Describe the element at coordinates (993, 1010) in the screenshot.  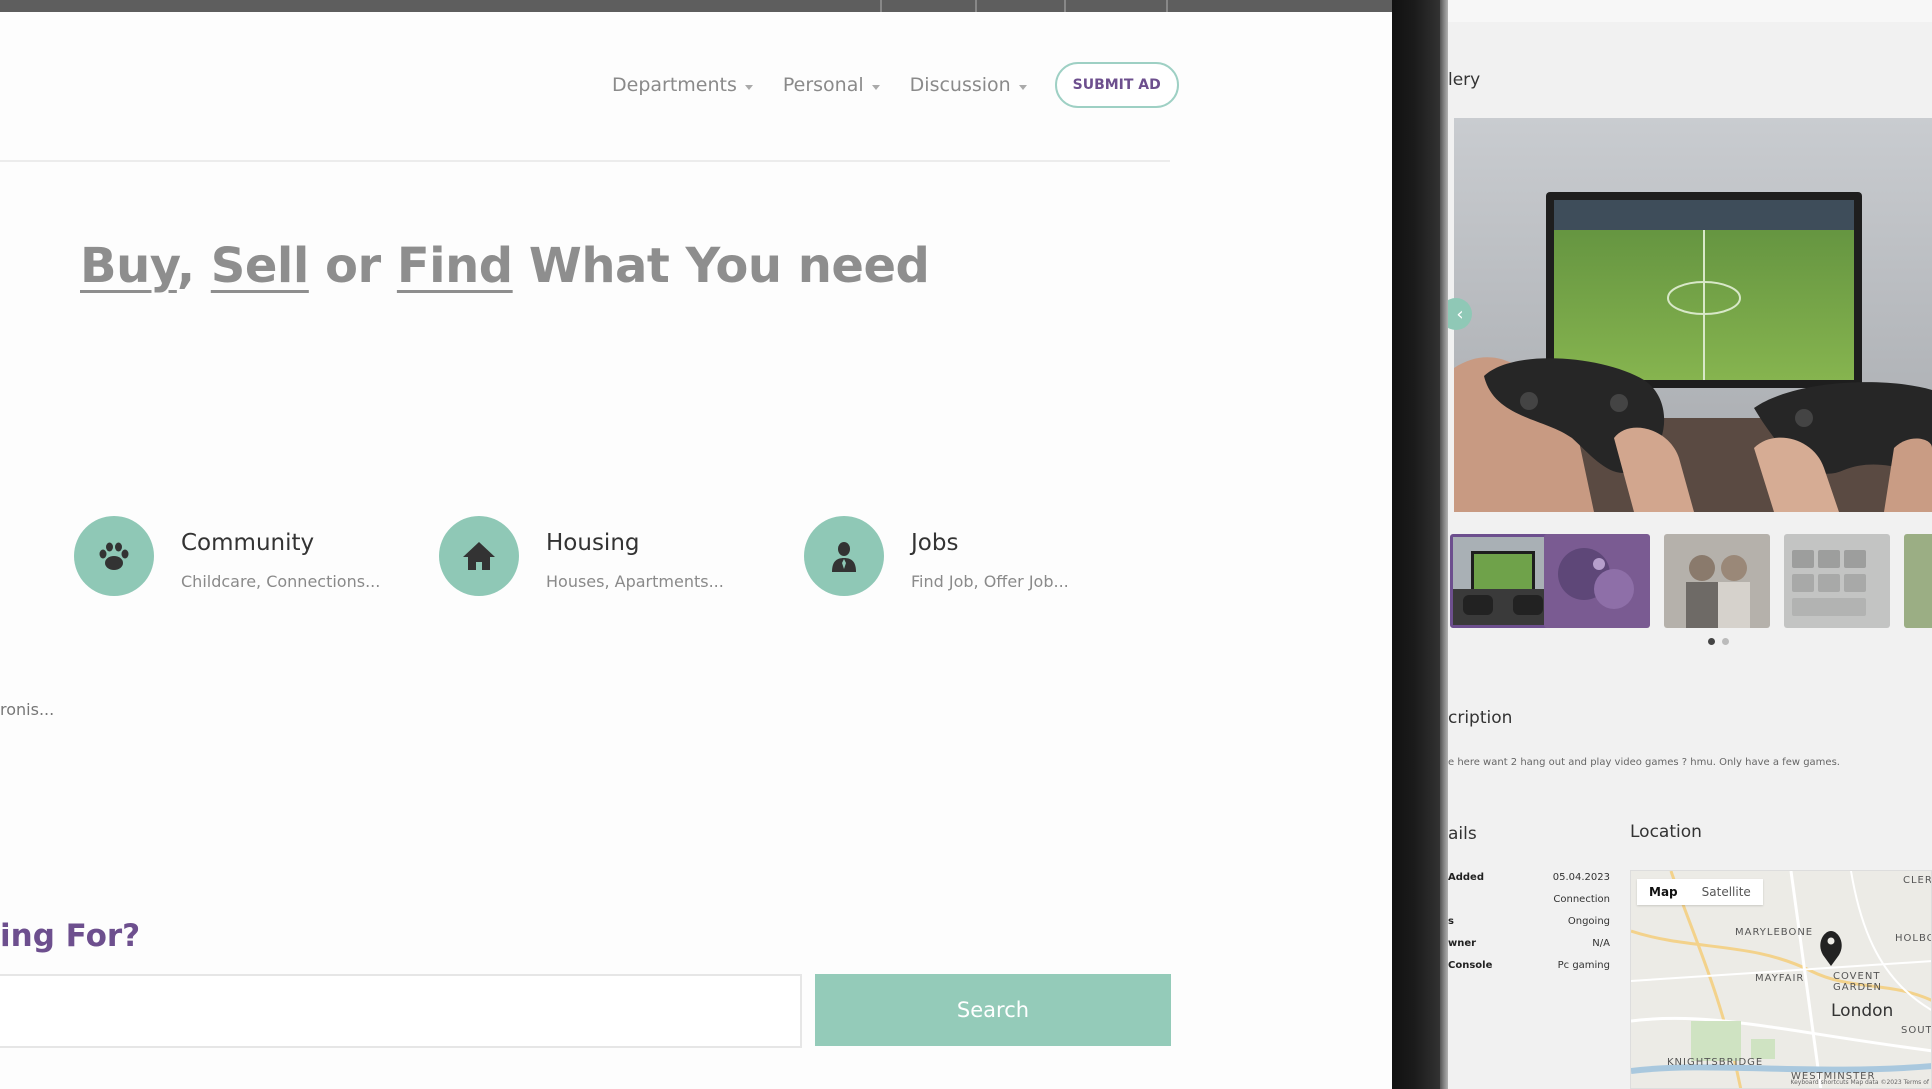
I see `search-button: Search` at that location.